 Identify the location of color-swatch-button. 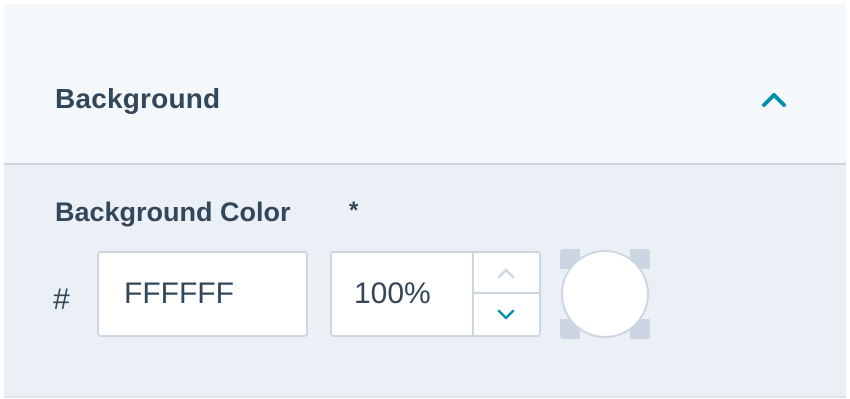
(605, 294).